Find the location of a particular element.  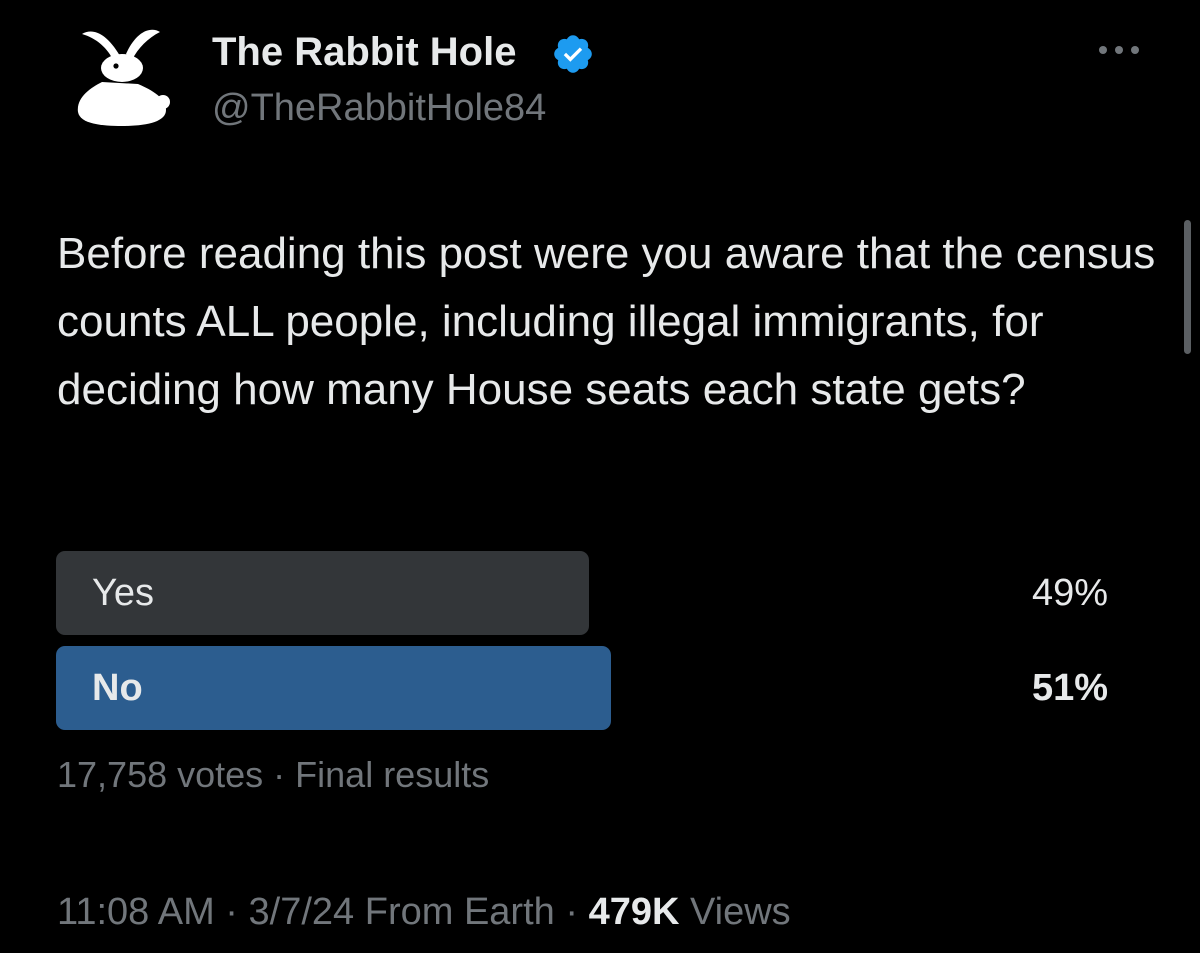

poll-option-percent: 51% is located at coordinates (1069, 688).